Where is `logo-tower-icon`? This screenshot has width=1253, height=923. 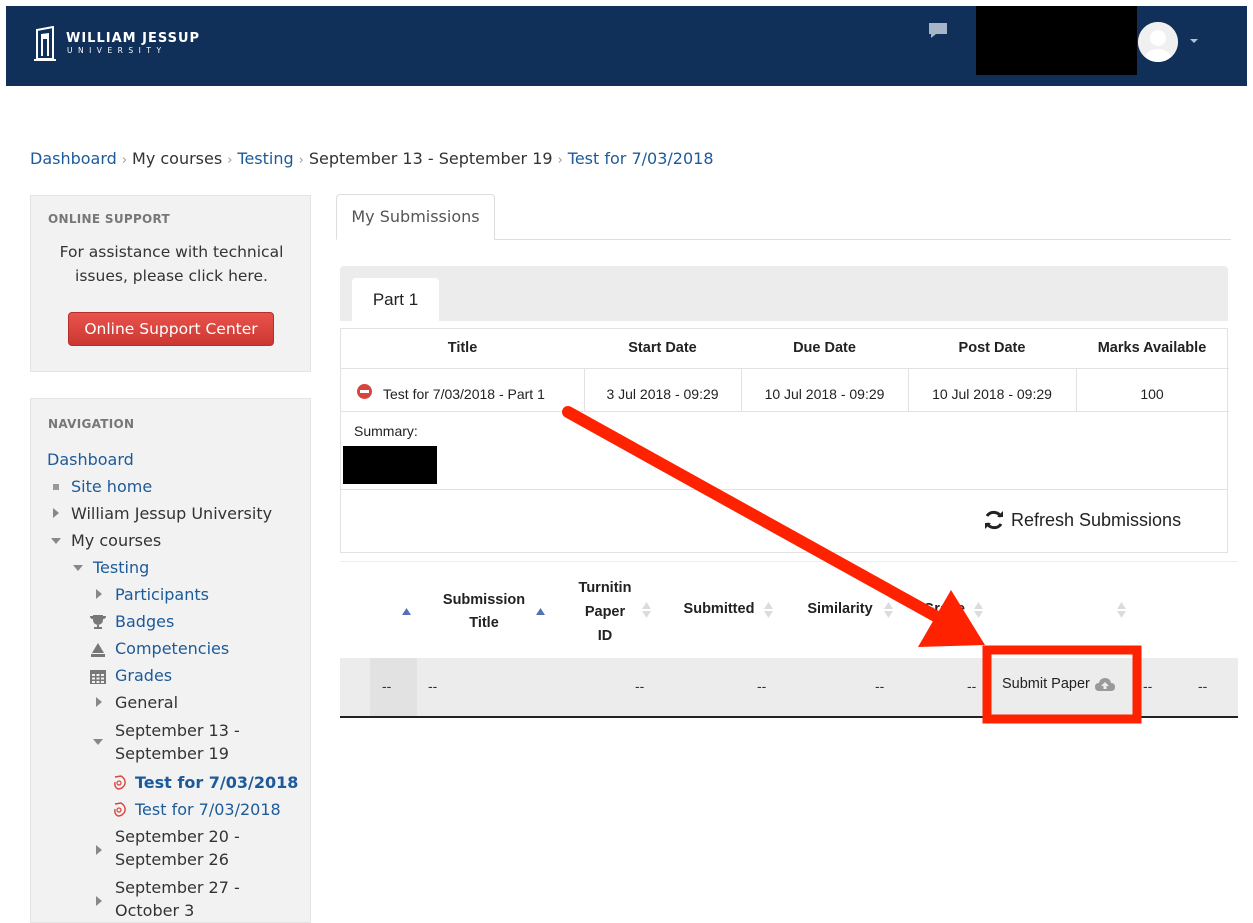 logo-tower-icon is located at coordinates (45, 43).